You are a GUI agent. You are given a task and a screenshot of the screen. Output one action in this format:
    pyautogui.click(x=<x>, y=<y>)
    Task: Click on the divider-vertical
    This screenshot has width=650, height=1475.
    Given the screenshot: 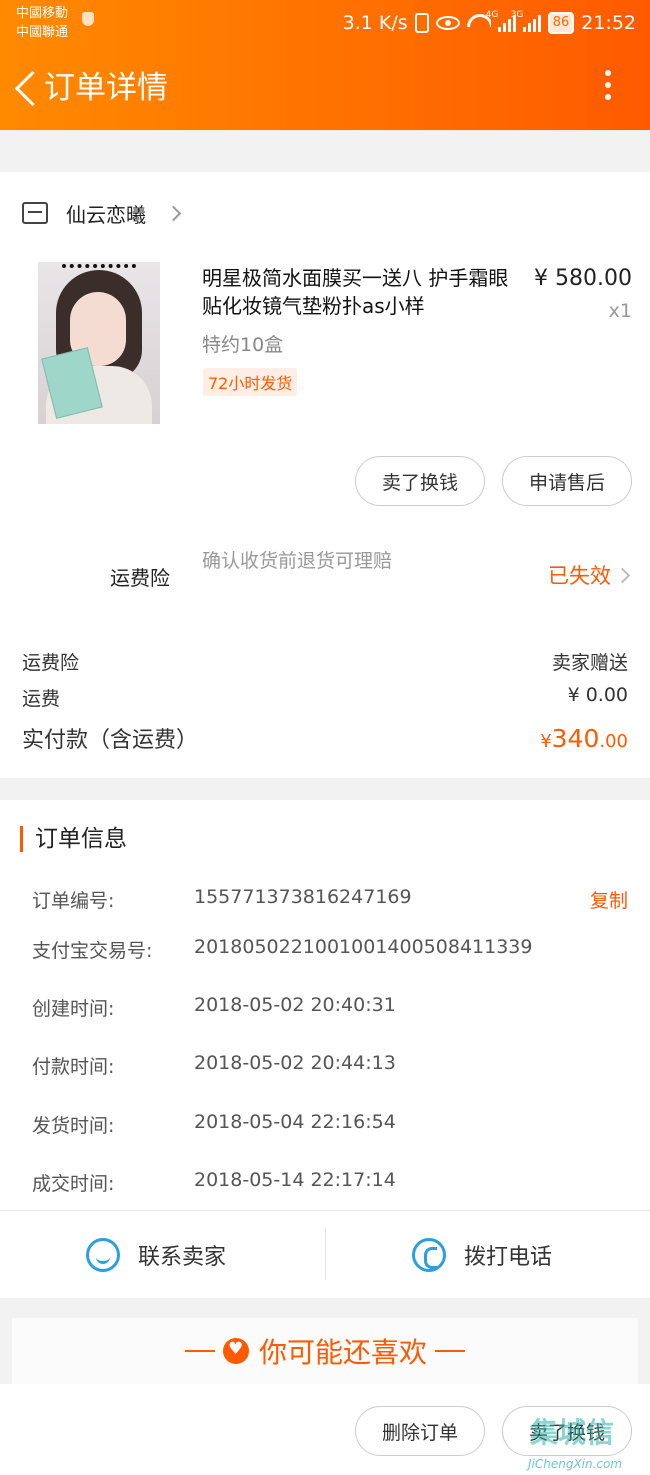 What is the action you would take?
    pyautogui.click(x=325, y=1254)
    